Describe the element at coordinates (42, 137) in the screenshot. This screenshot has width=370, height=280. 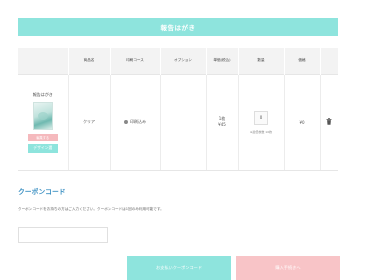
I see `edit-button: 編集する` at that location.